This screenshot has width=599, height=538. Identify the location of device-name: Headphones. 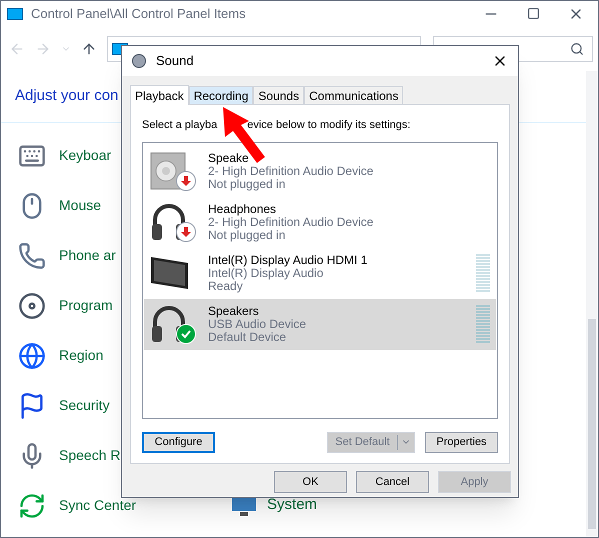
(243, 209).